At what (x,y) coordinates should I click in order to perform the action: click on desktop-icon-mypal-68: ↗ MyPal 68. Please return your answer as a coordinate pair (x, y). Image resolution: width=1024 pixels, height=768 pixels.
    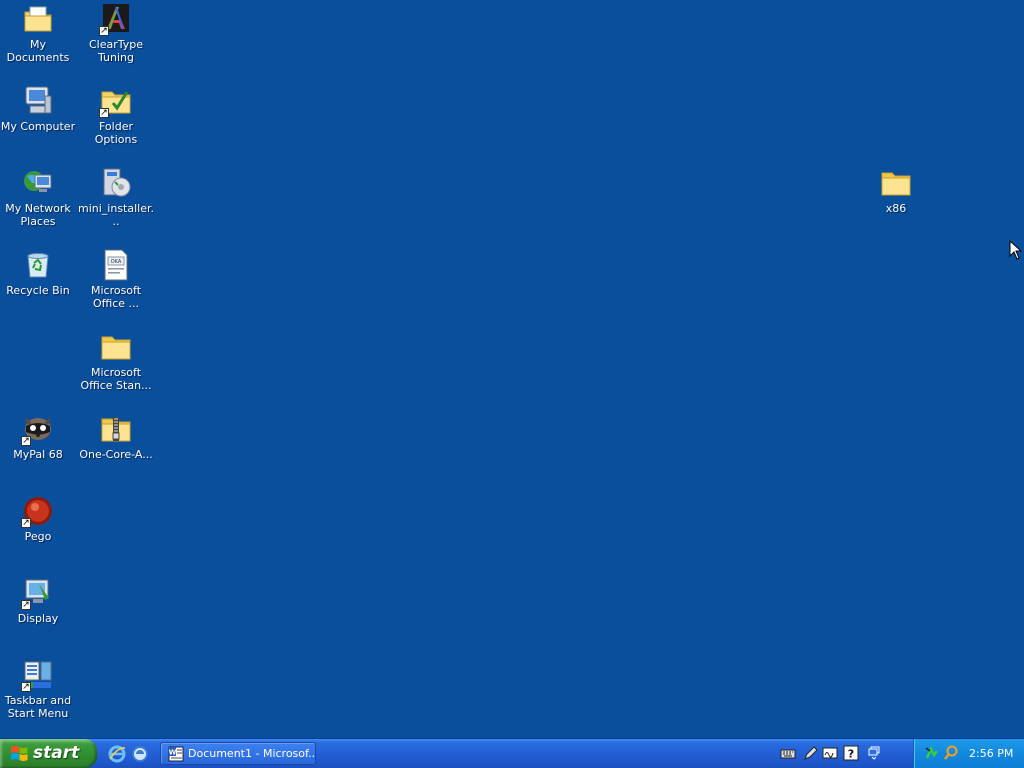
    Looking at the image, I should click on (38, 436).